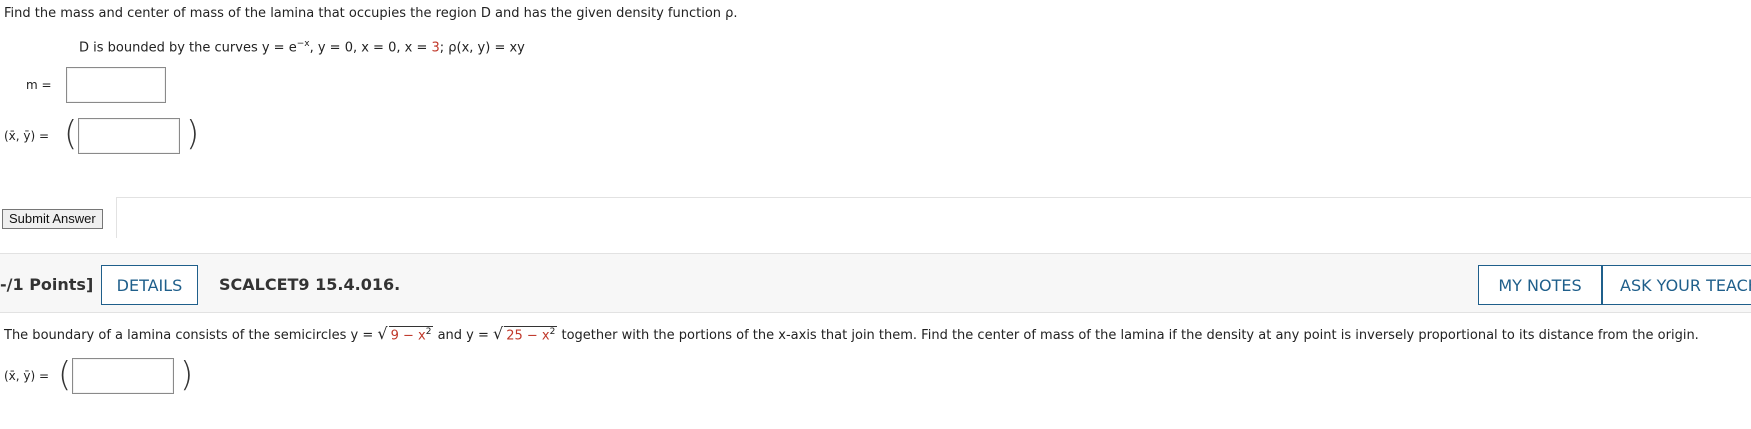 The image size is (1751, 429). I want to click on details-button: DETAILS, so click(149, 285).